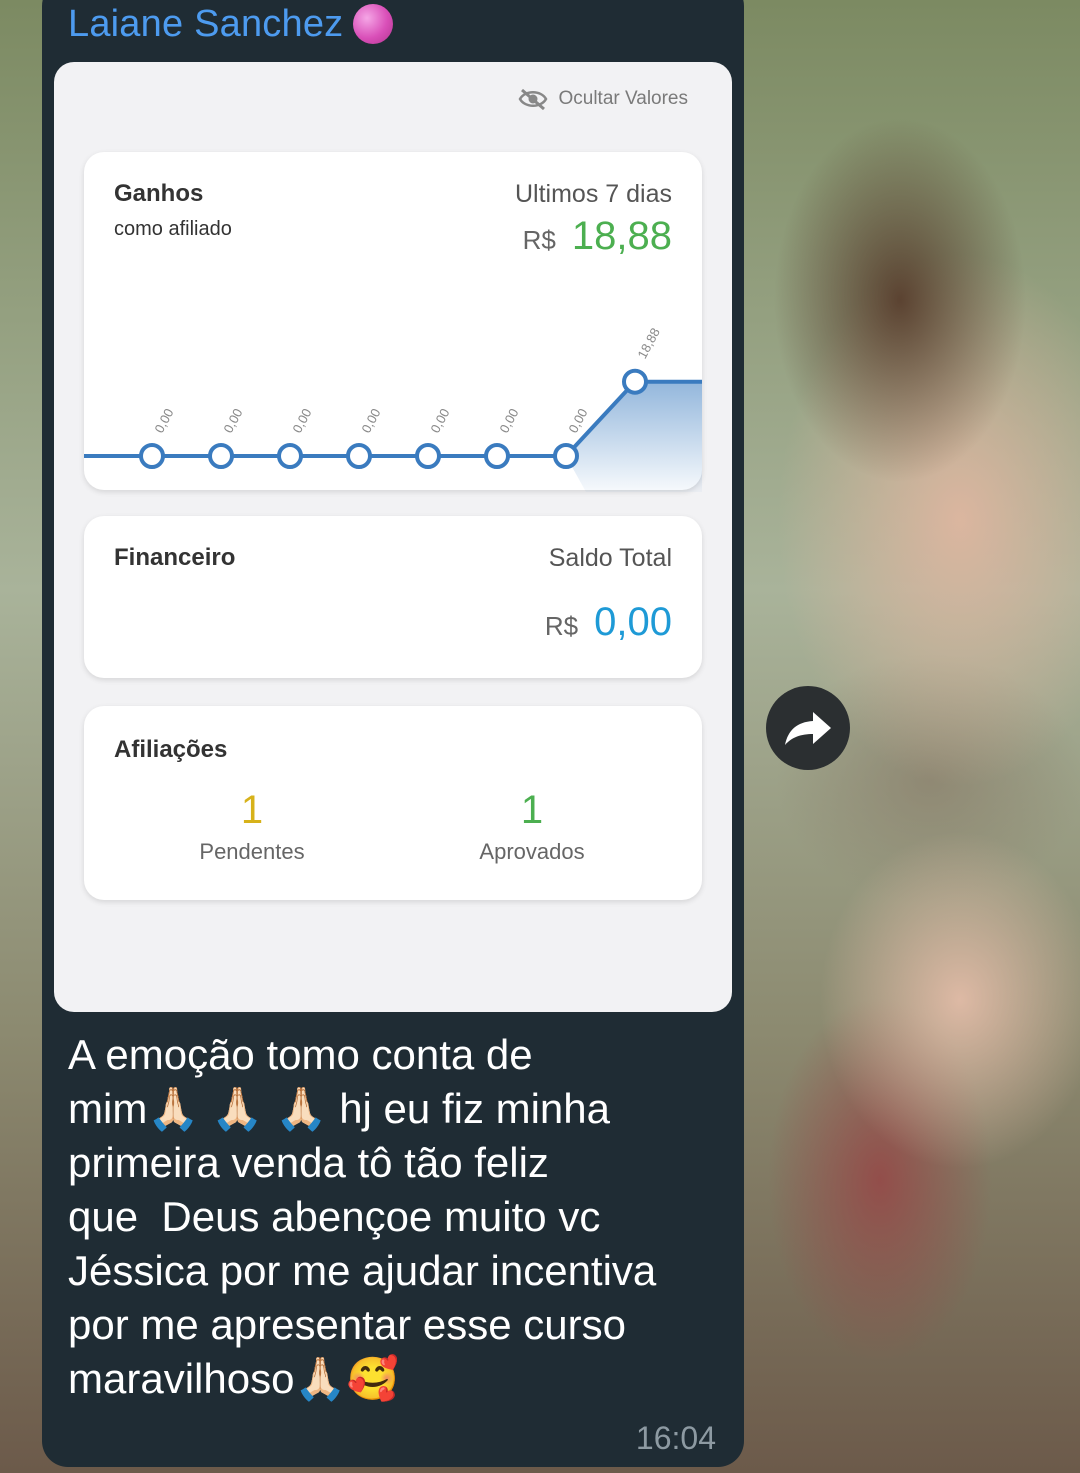 The width and height of the screenshot is (1080, 1473). Describe the element at coordinates (532, 851) in the screenshot. I see `approved-label: Aprovados` at that location.